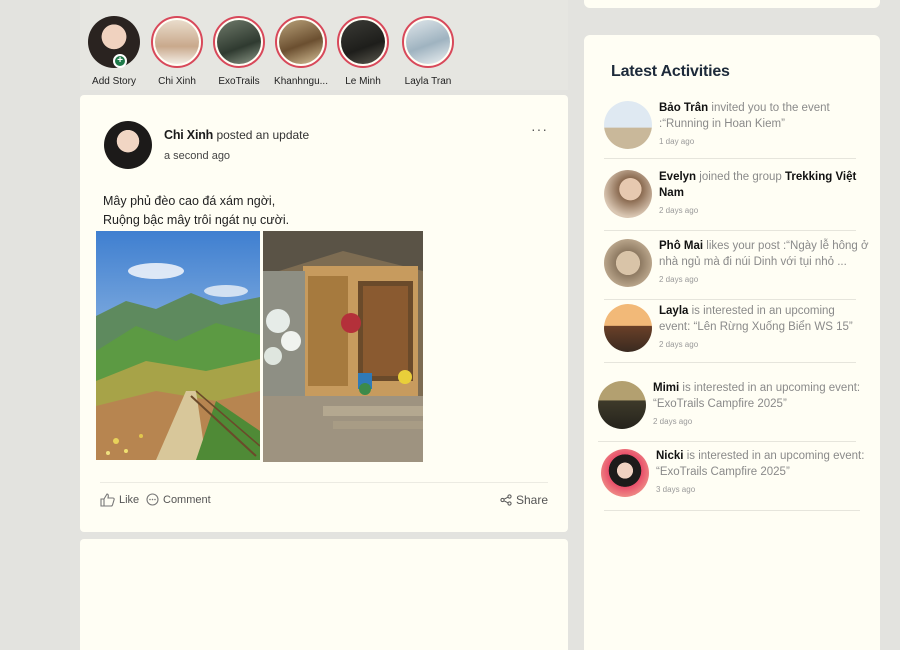 This screenshot has height=650, width=900. What do you see at coordinates (263, 135) in the screenshot?
I see `post-action: posted an update` at bounding box center [263, 135].